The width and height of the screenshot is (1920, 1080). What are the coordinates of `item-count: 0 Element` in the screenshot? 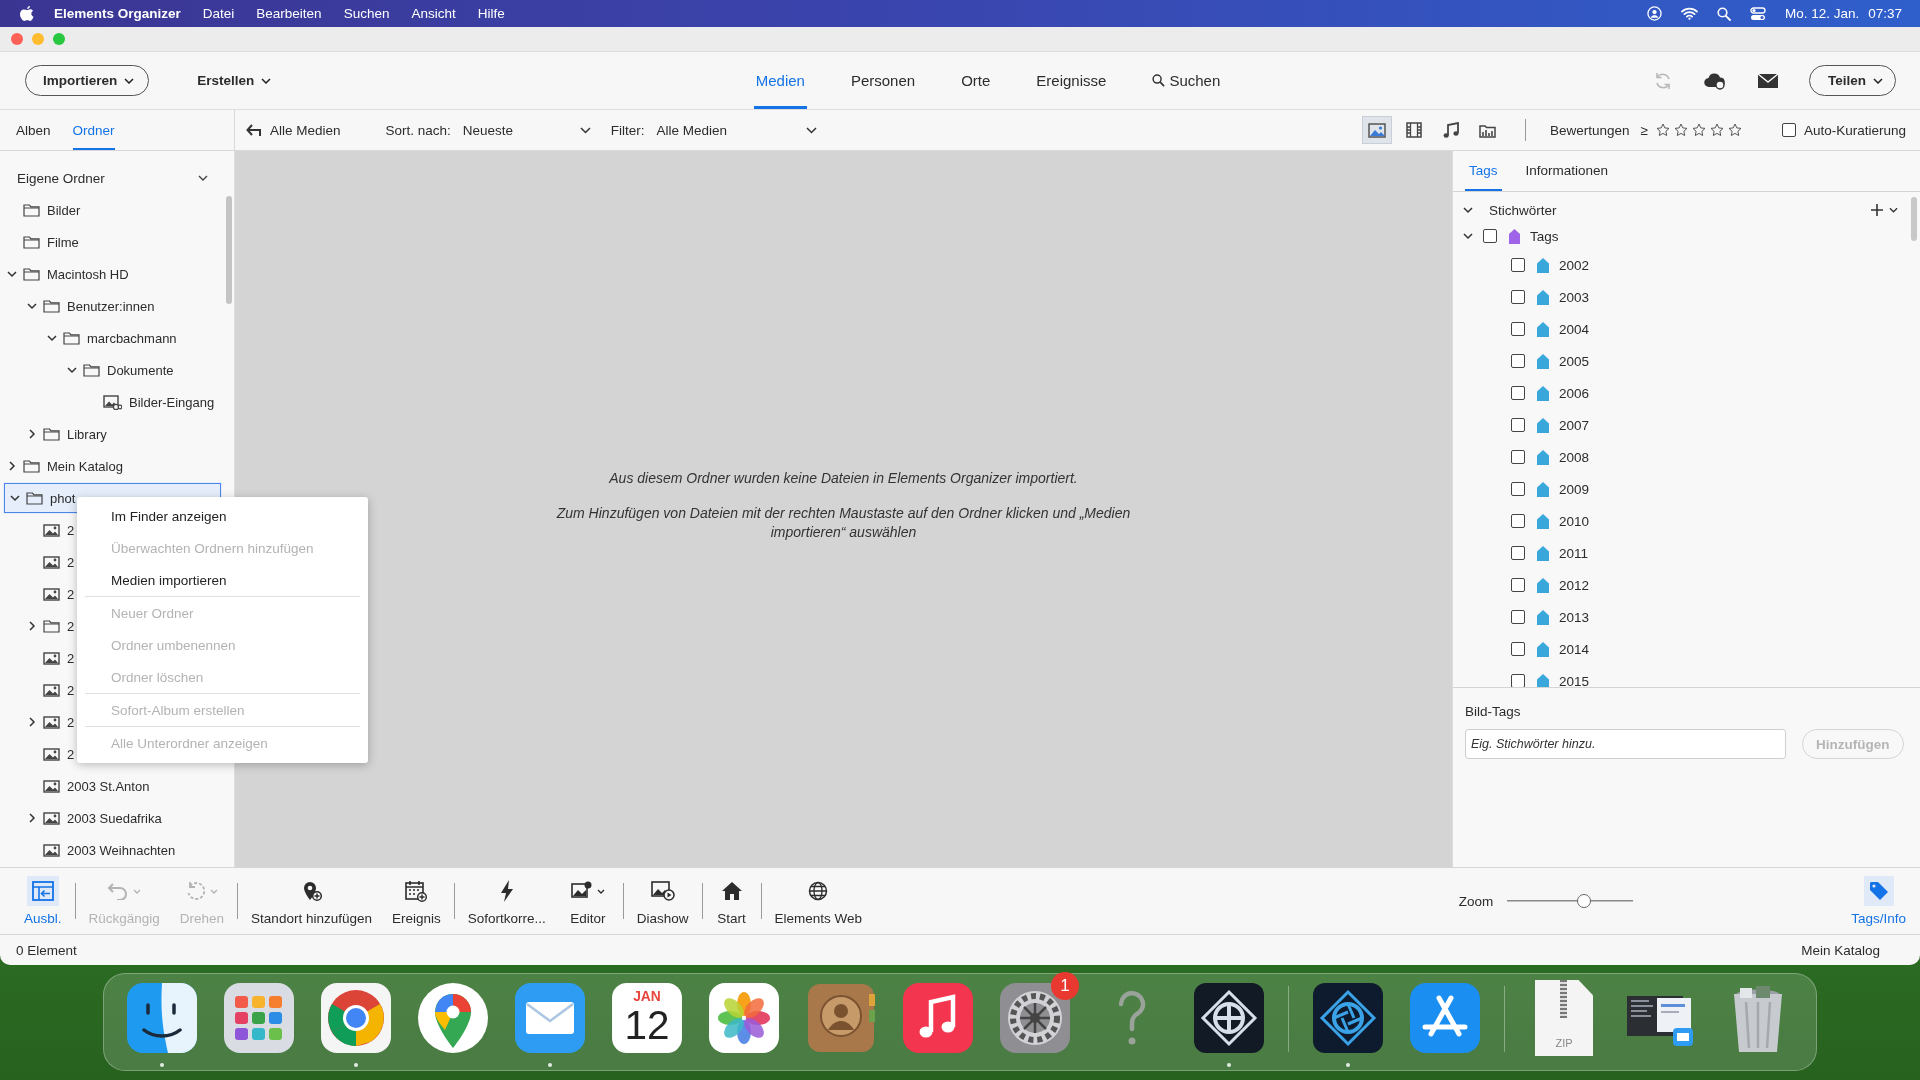 It's located at (46, 950).